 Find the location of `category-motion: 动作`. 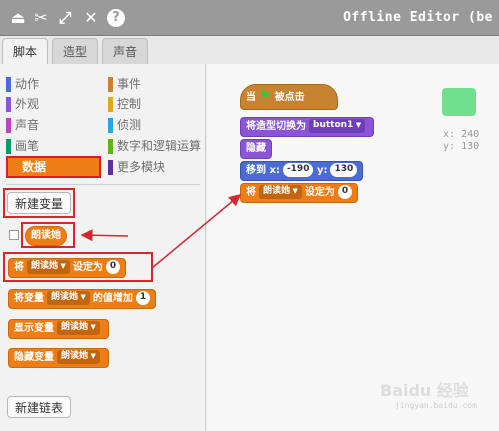

category-motion: 动作 is located at coordinates (22, 84).